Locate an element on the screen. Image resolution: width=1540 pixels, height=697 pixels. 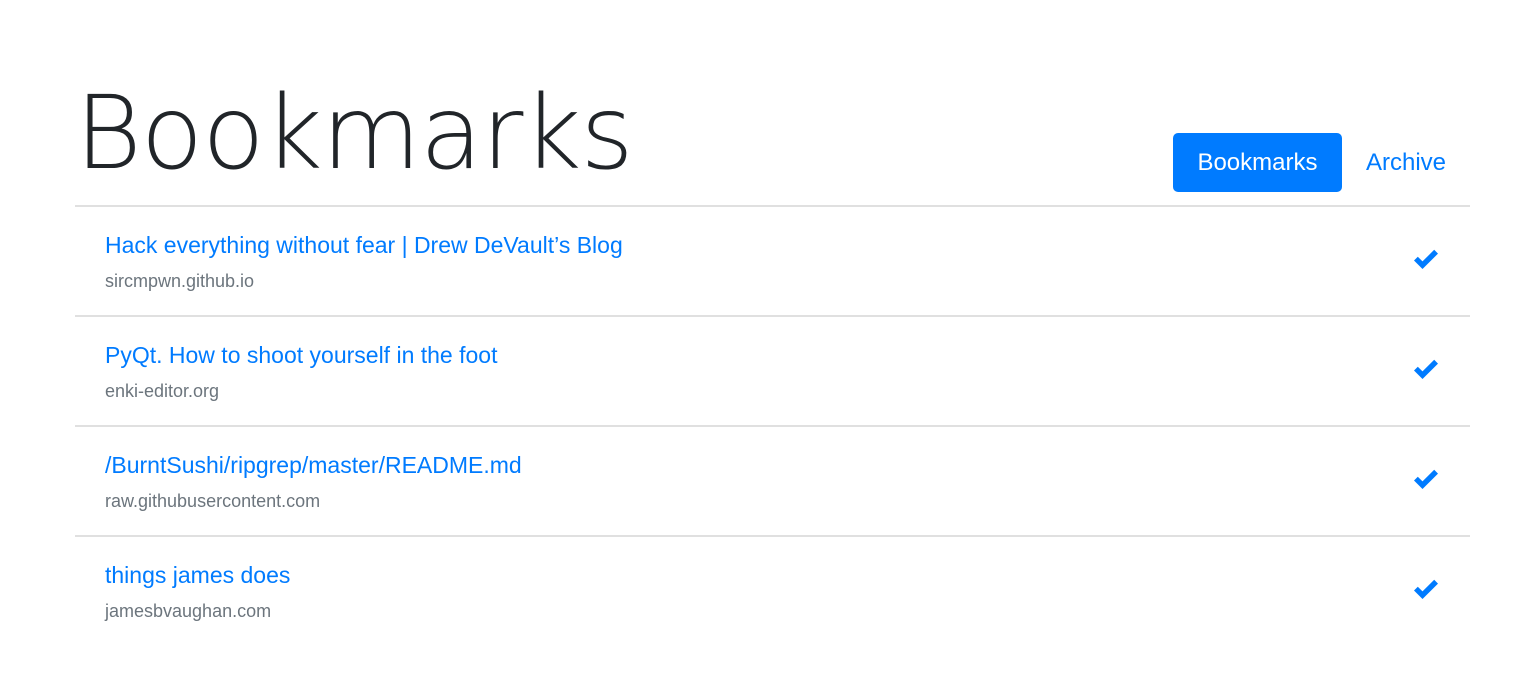
bookmark-domain: enki-editor.org is located at coordinates (162, 391).